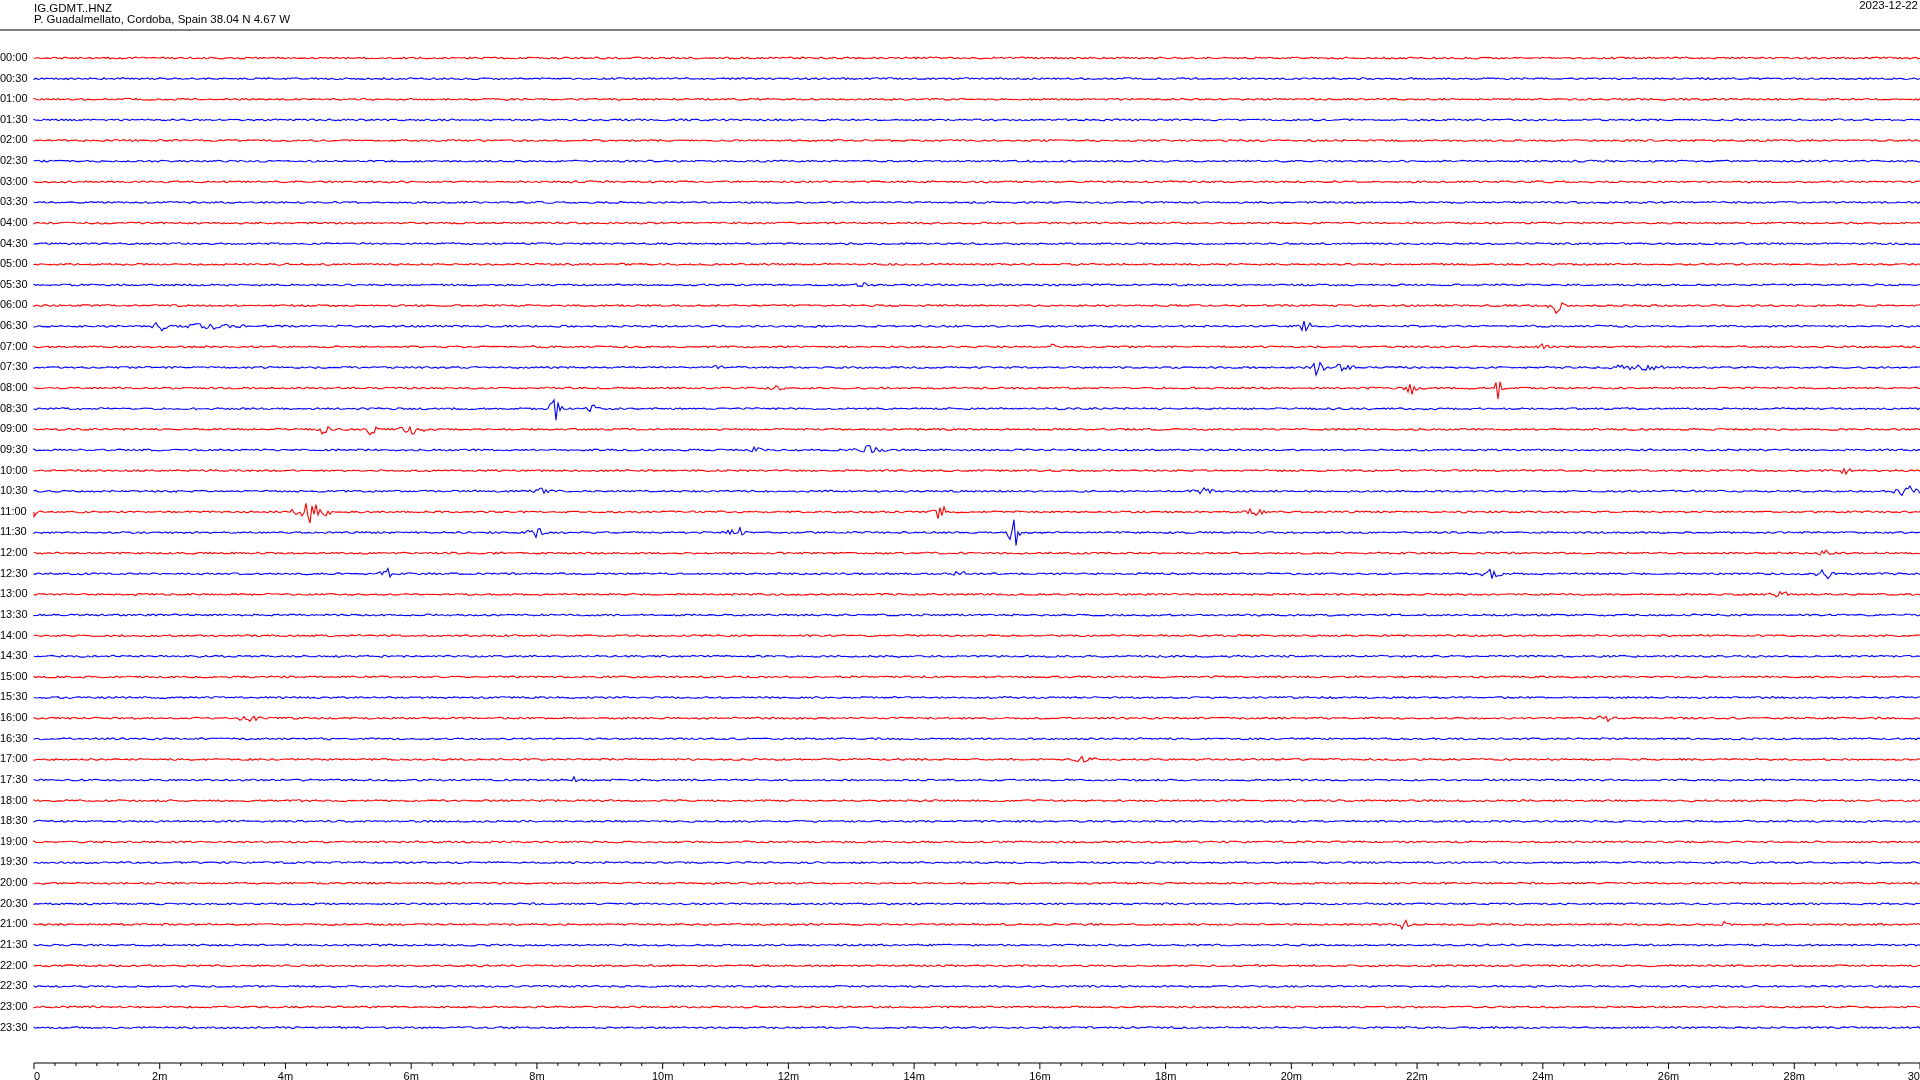  What do you see at coordinates (73, 8) in the screenshot?
I see `station-code: IG.GDMT..HNZ` at bounding box center [73, 8].